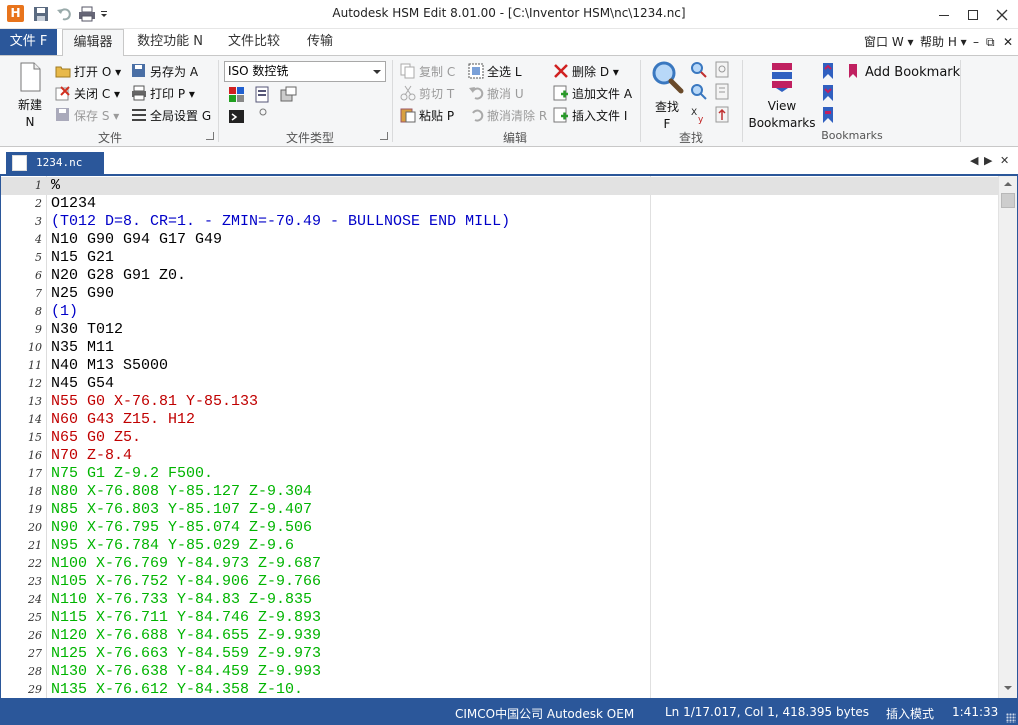 This screenshot has width=1018, height=725. Describe the element at coordinates (29, 113) in the screenshot. I see `new-button-label: 新建 N` at that location.